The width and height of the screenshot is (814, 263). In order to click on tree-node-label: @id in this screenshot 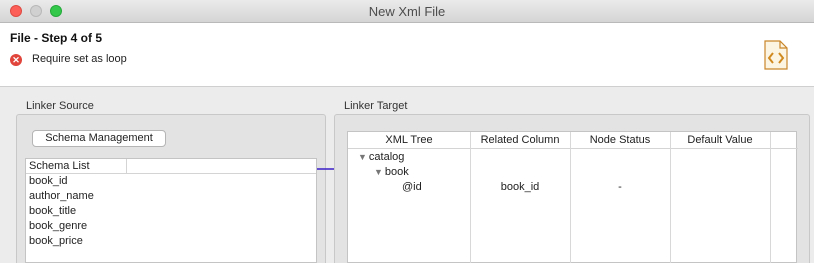, I will do `click(412, 187)`.